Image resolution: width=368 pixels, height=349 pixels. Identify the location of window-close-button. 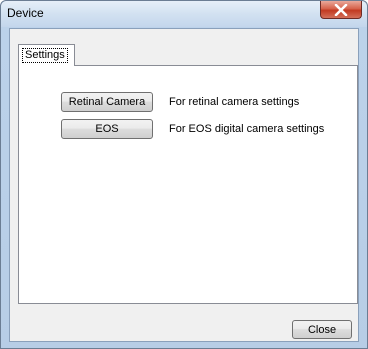
(341, 10).